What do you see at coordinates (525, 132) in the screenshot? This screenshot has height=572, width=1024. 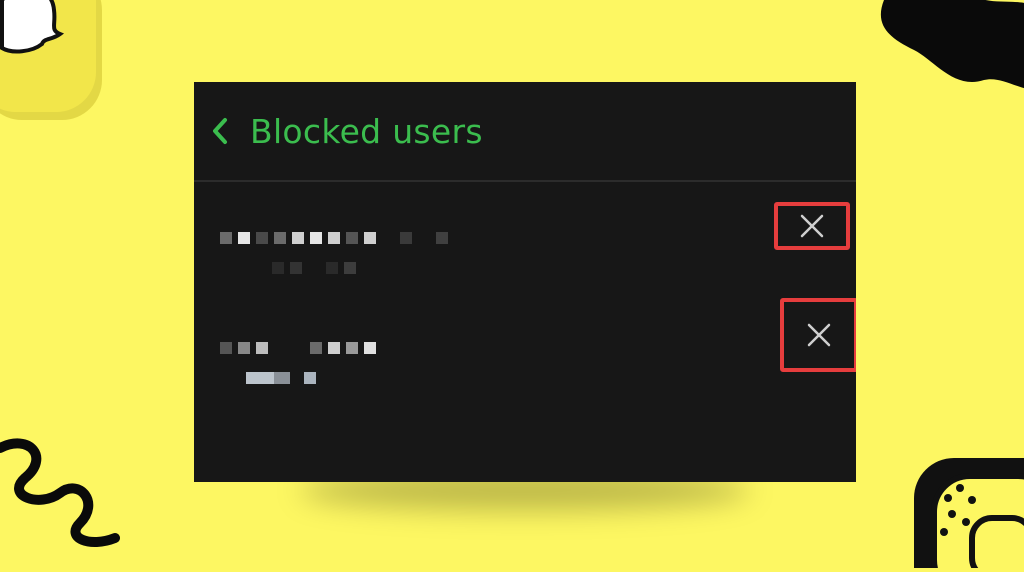 I see `header-bar: Blocked users` at bounding box center [525, 132].